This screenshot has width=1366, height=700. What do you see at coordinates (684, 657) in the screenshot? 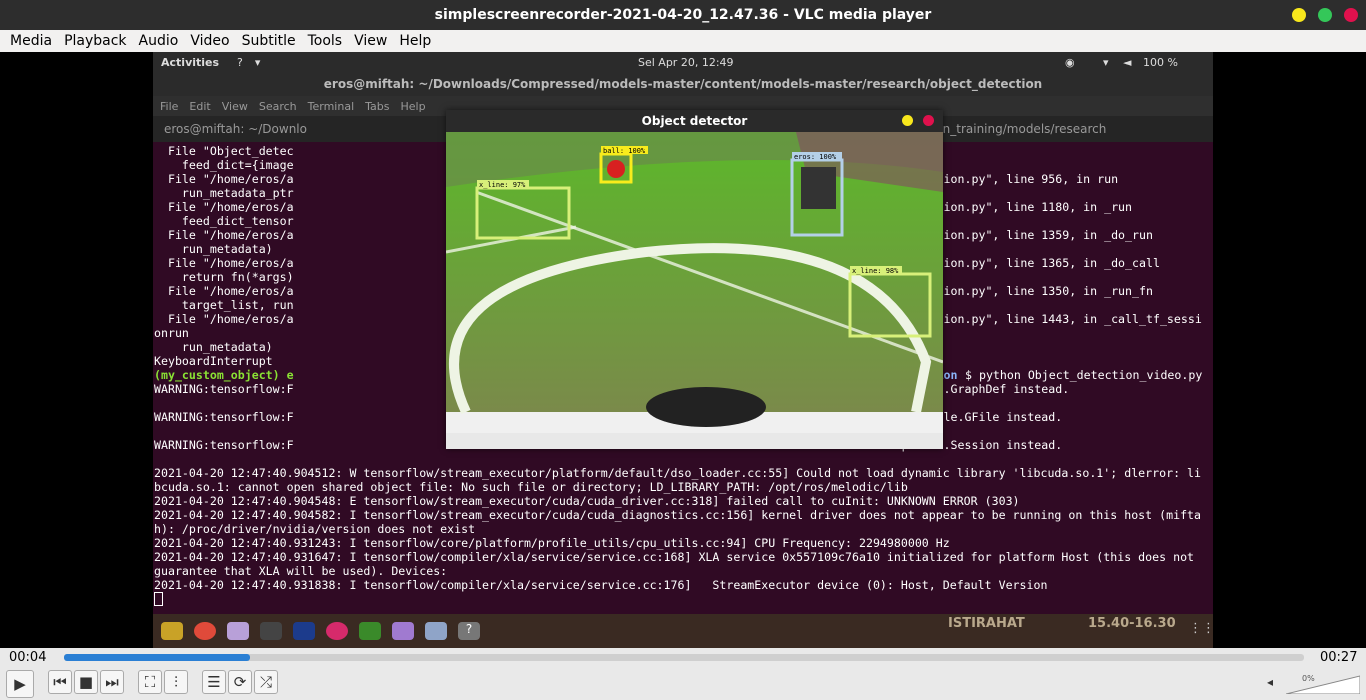
I see `seek-bar` at bounding box center [684, 657].